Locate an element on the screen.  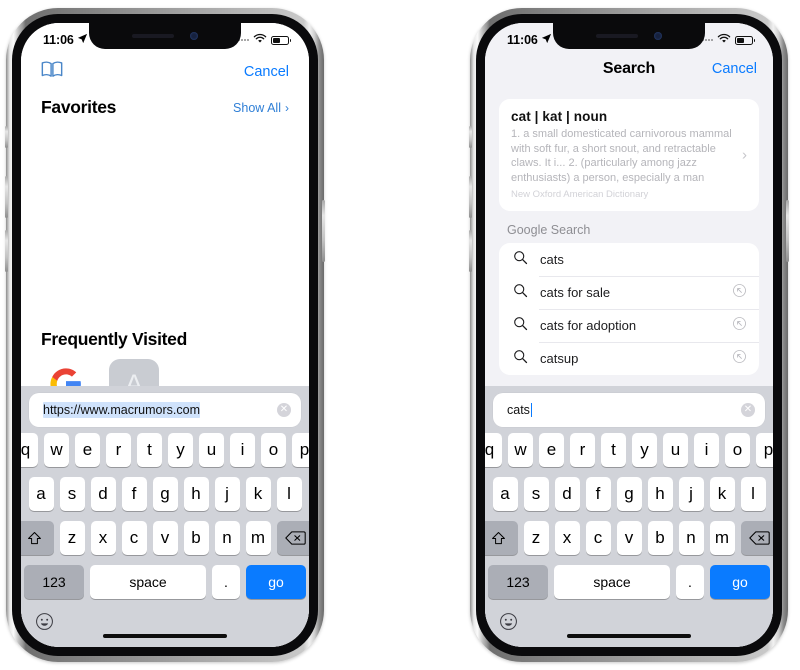
power-button is located at coordinates (323, 231).